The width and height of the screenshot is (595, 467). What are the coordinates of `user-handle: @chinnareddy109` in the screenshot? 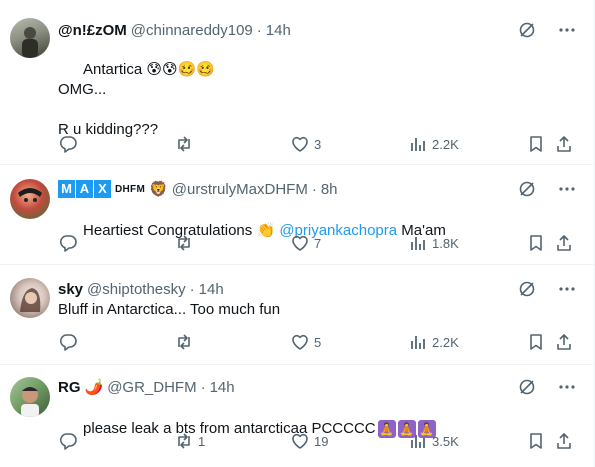 It's located at (192, 30).